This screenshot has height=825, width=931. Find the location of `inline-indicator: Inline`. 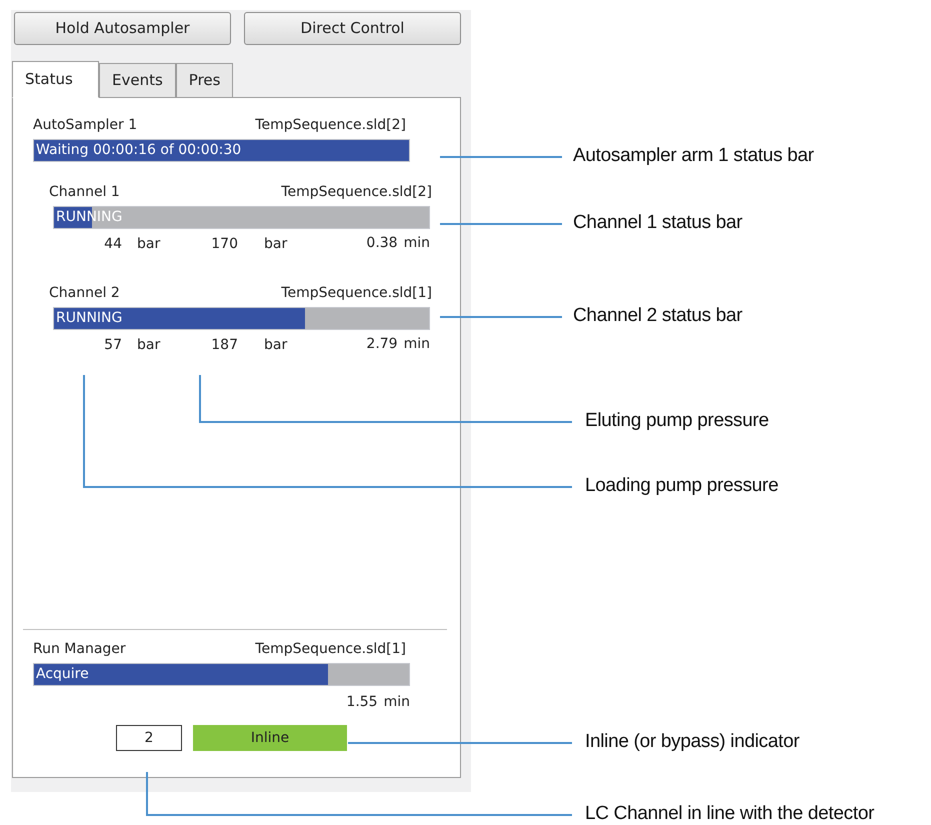

inline-indicator: Inline is located at coordinates (270, 738).